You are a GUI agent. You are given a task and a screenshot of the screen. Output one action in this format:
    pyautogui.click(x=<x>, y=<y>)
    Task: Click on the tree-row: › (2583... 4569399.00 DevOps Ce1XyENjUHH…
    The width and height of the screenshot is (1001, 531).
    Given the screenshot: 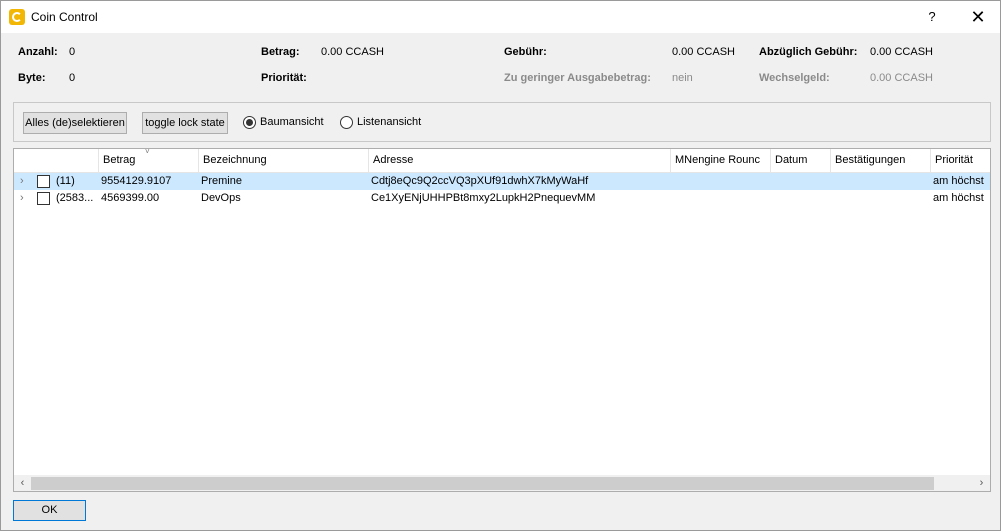 What is the action you would take?
    pyautogui.click(x=502, y=198)
    